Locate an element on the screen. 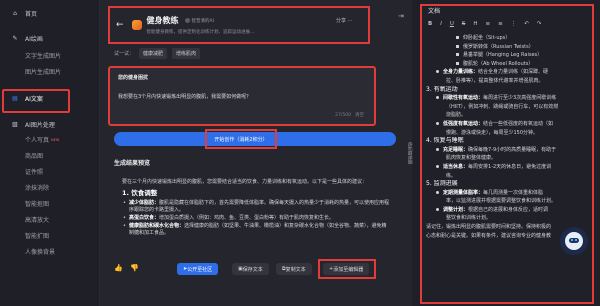 Image resolution: width=600 pixels, height=306 pixels. strikethrough-icon: S is located at coordinates (464, 24).